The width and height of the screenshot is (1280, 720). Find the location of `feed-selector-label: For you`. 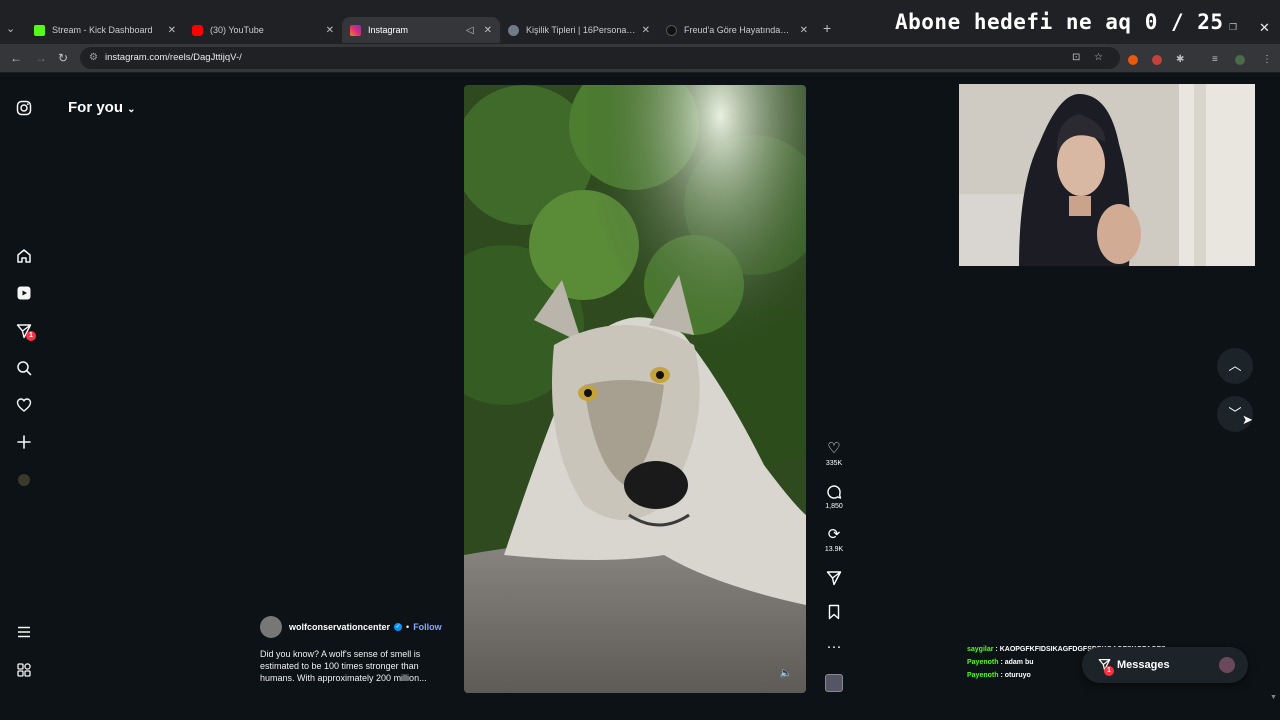

feed-selector-label: For you is located at coordinates (95, 107).